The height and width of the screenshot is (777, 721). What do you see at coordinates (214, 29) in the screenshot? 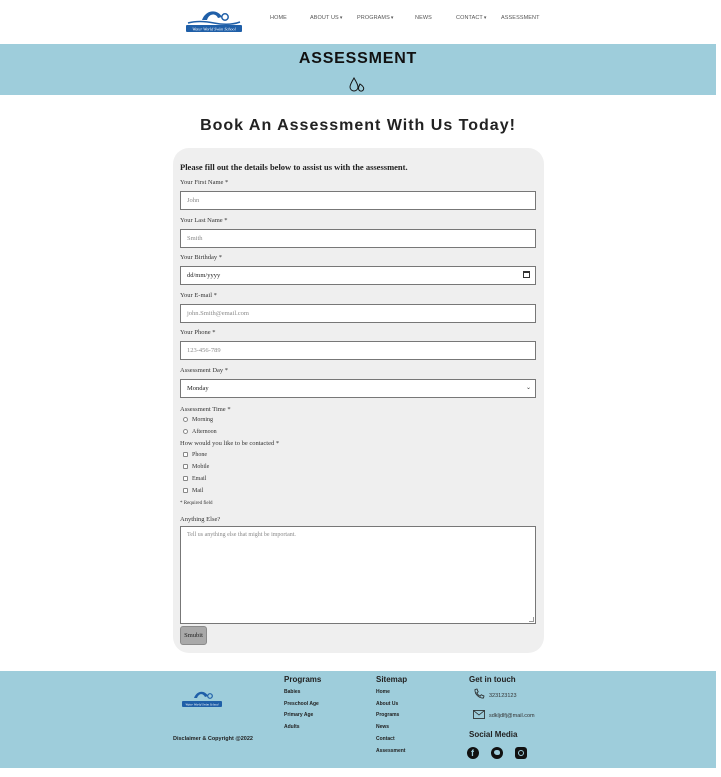
I see `logo-text: Water World Swim School` at bounding box center [214, 29].